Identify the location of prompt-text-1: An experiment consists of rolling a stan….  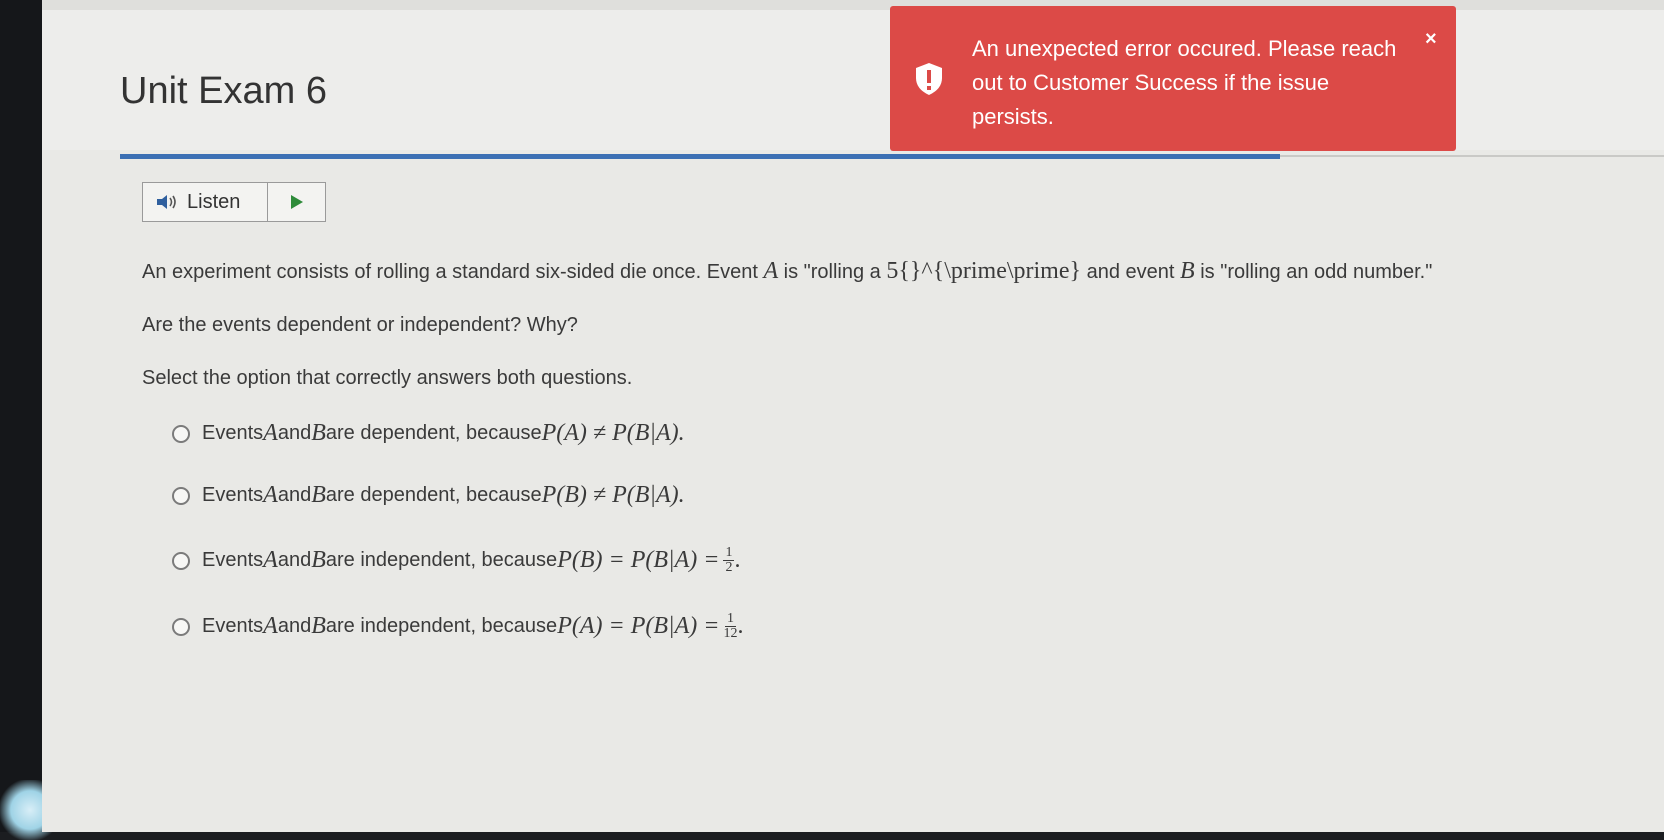
(453, 272).